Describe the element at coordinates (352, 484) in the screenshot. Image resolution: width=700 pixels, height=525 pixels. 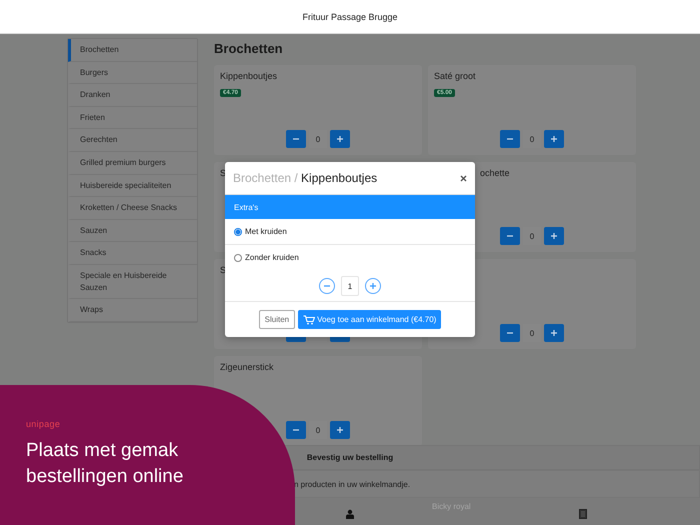
I see `order-message: n producten in uw winkelmandje.` at that location.